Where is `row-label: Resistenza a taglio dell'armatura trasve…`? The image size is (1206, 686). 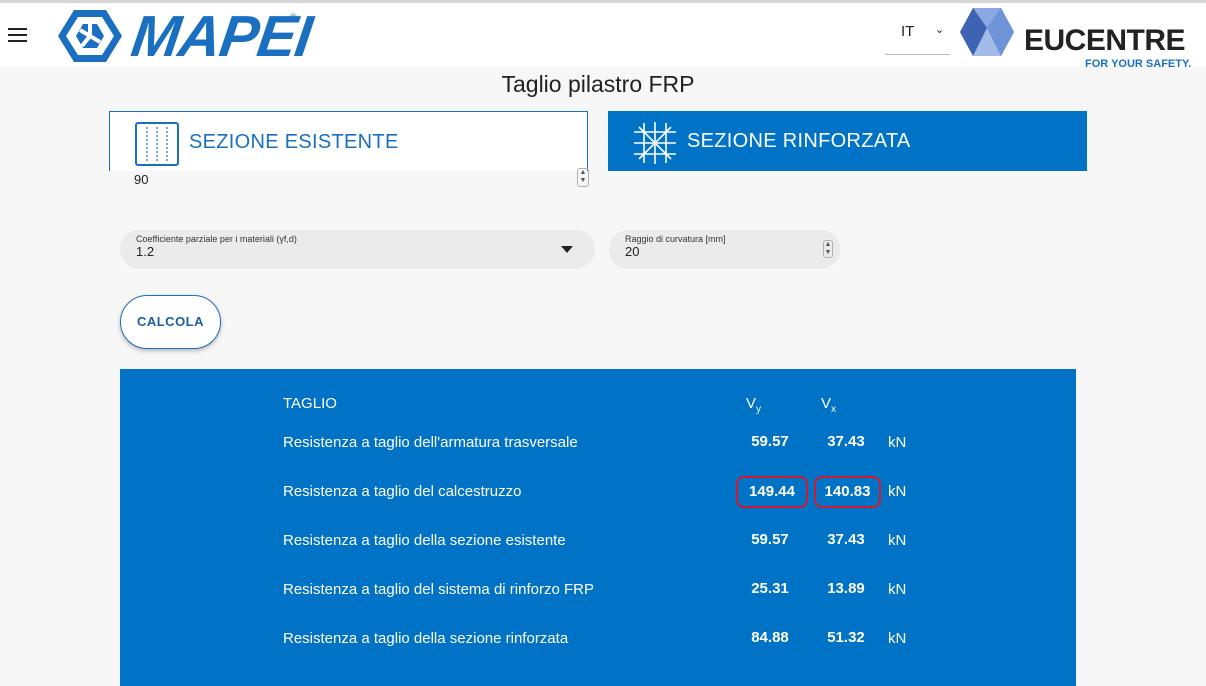
row-label: Resistenza a taglio dell'armatura trasve… is located at coordinates (430, 442).